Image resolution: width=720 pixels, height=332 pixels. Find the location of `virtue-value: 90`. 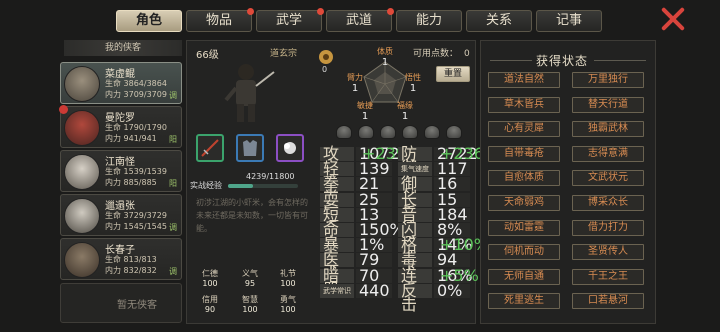

virtue-value: 90 is located at coordinates (210, 309).